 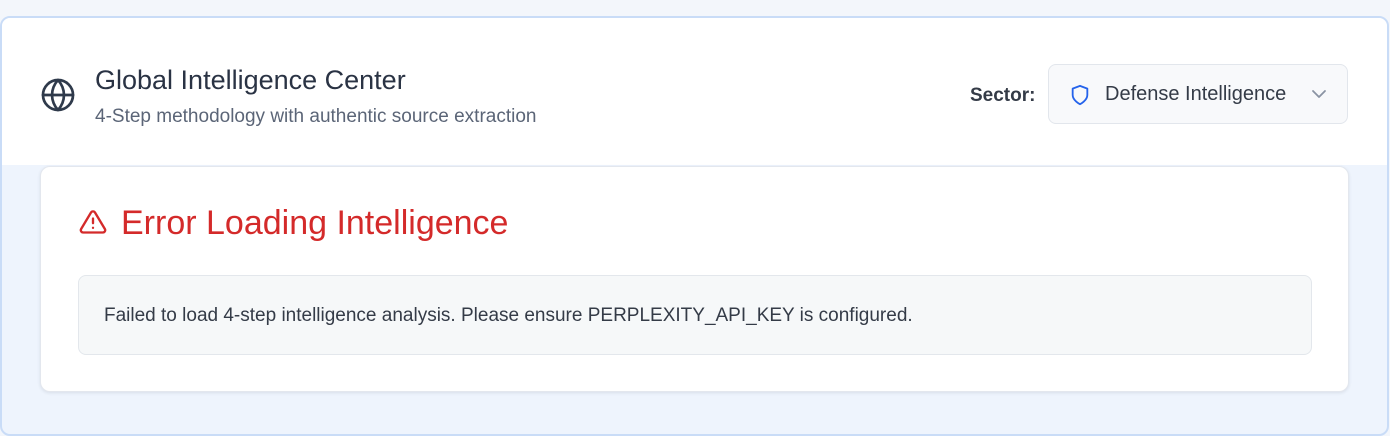 I want to click on sector-label: Sector:, so click(x=1003, y=95).